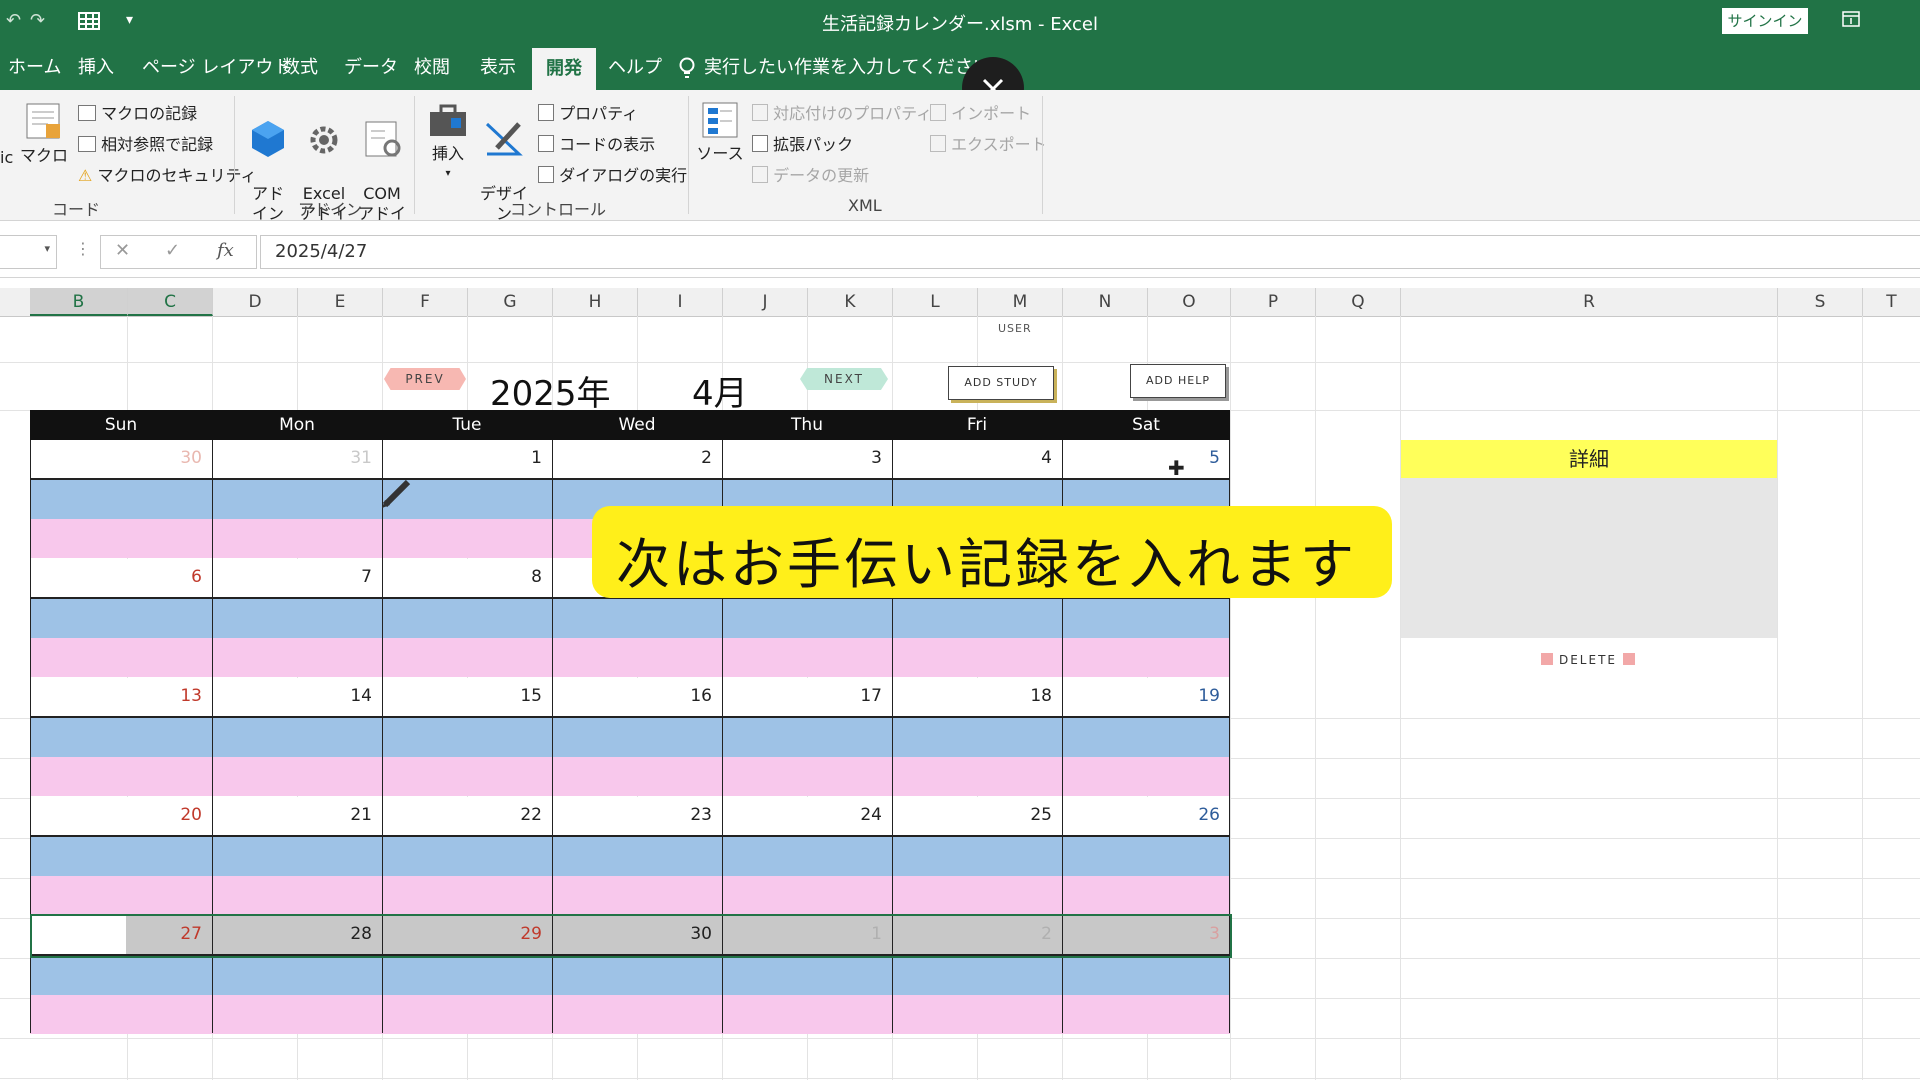 The height and width of the screenshot is (1080, 1920). Describe the element at coordinates (935, 302) in the screenshot. I see `column-header-L: L` at that location.